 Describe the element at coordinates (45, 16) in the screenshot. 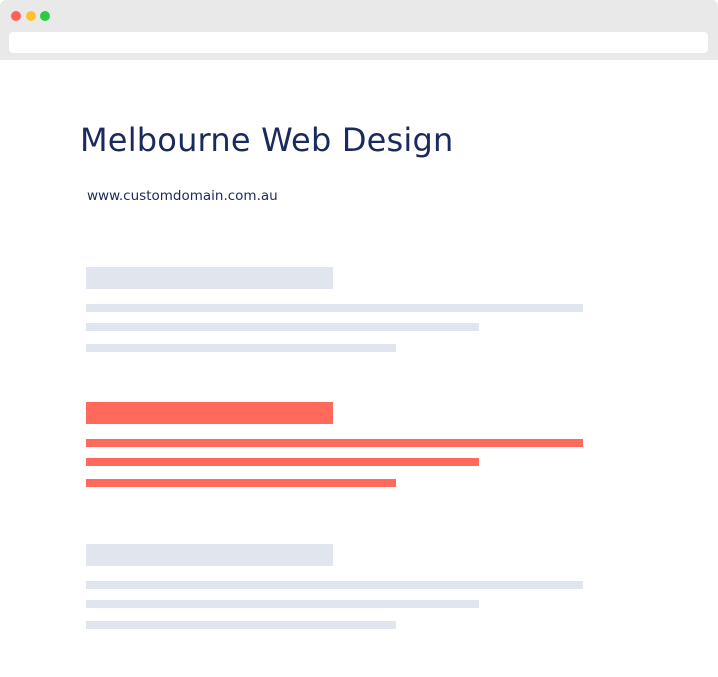

I see `maximize-window-icon` at that location.